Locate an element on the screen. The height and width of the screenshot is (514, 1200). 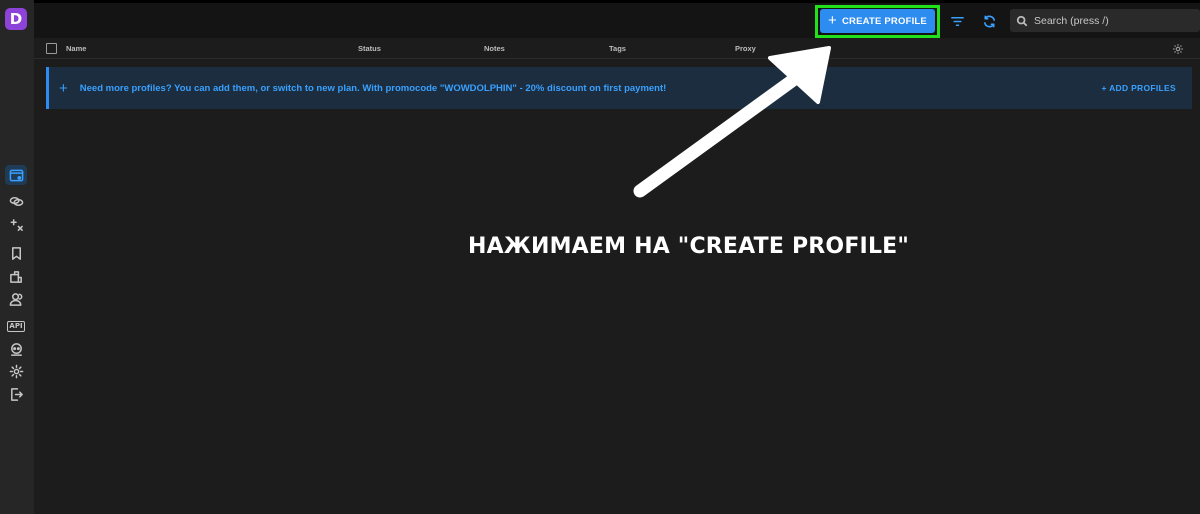
sidebar-item-settings is located at coordinates (16, 371).